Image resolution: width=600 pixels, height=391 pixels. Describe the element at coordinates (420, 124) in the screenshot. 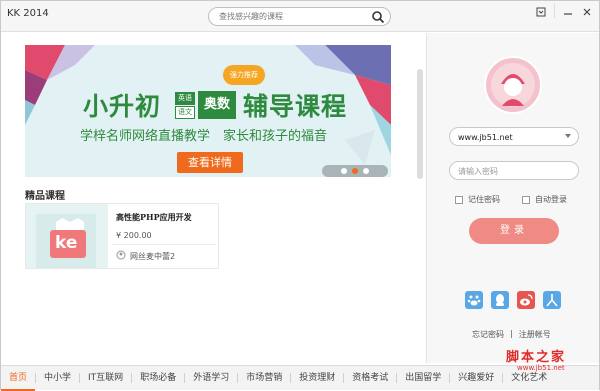

I see `scrollbar-thumb` at that location.